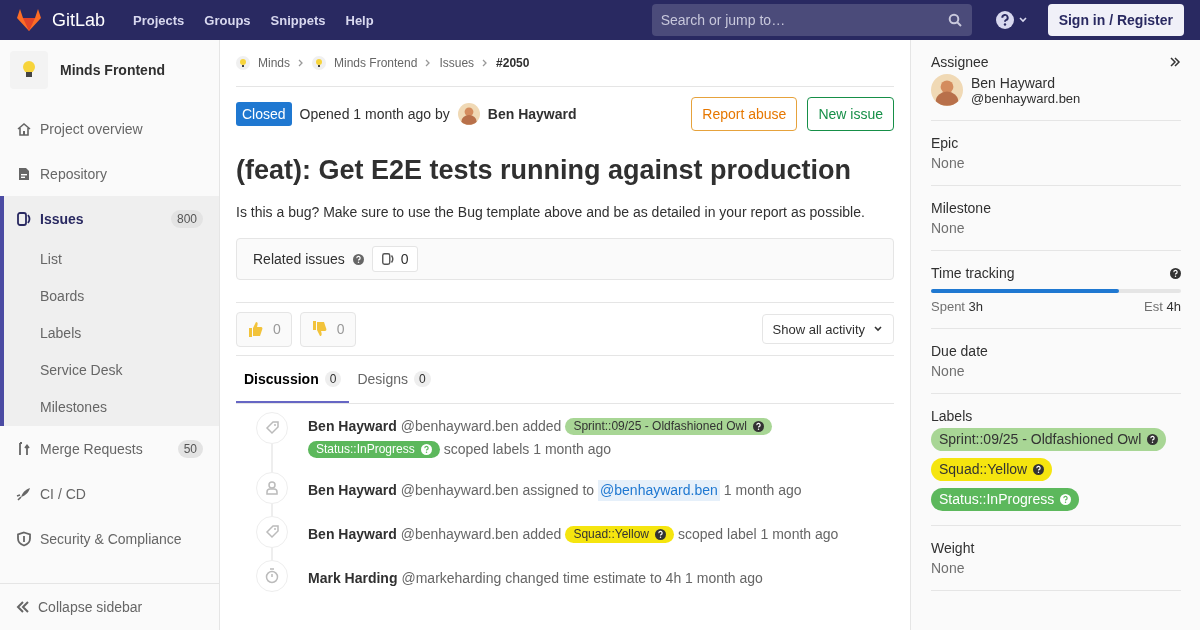 The image size is (1200, 630). I want to click on sidebar-subitem: Labels, so click(111, 333).